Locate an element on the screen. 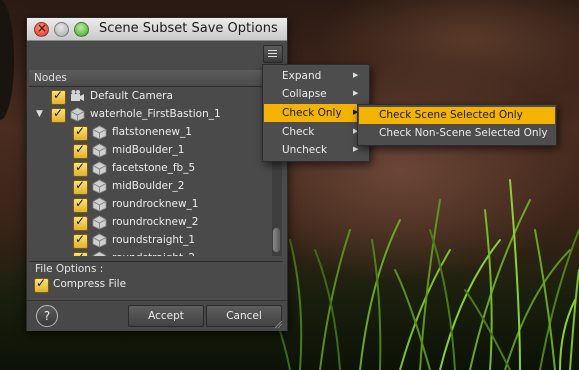  node-label: midBoulder_2 is located at coordinates (148, 186).